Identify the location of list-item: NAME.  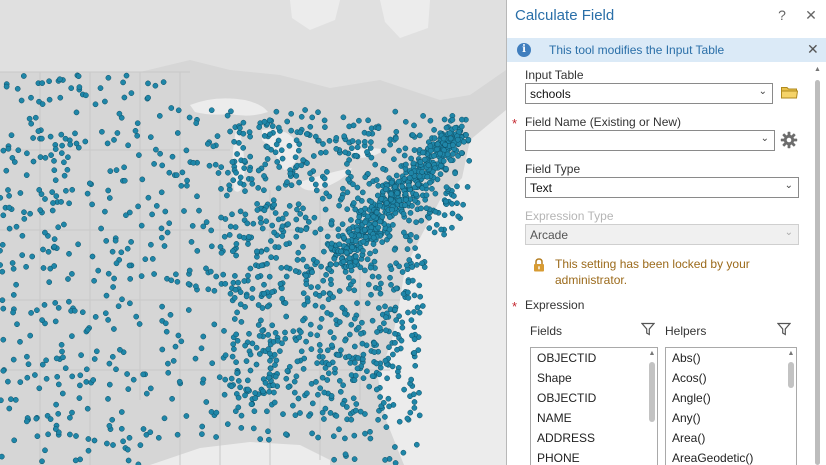
(594, 418).